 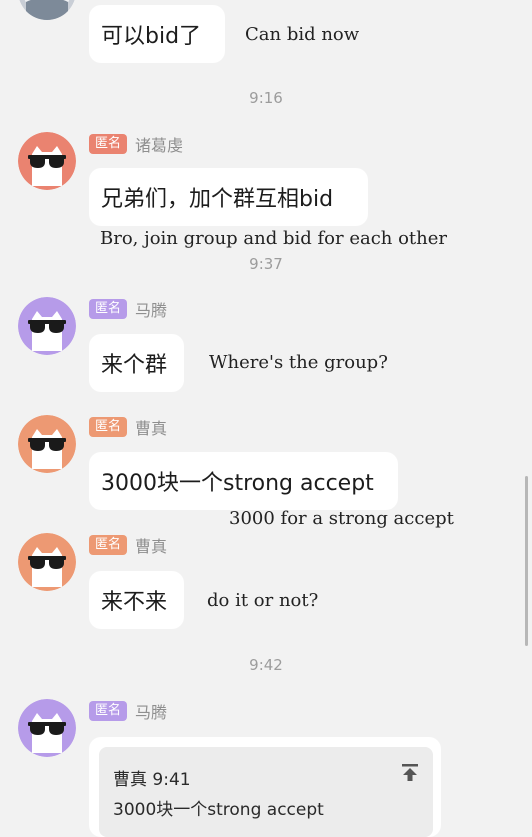 What do you see at coordinates (274, 238) in the screenshot?
I see `translation-text: Bro, join group and bid for each other` at bounding box center [274, 238].